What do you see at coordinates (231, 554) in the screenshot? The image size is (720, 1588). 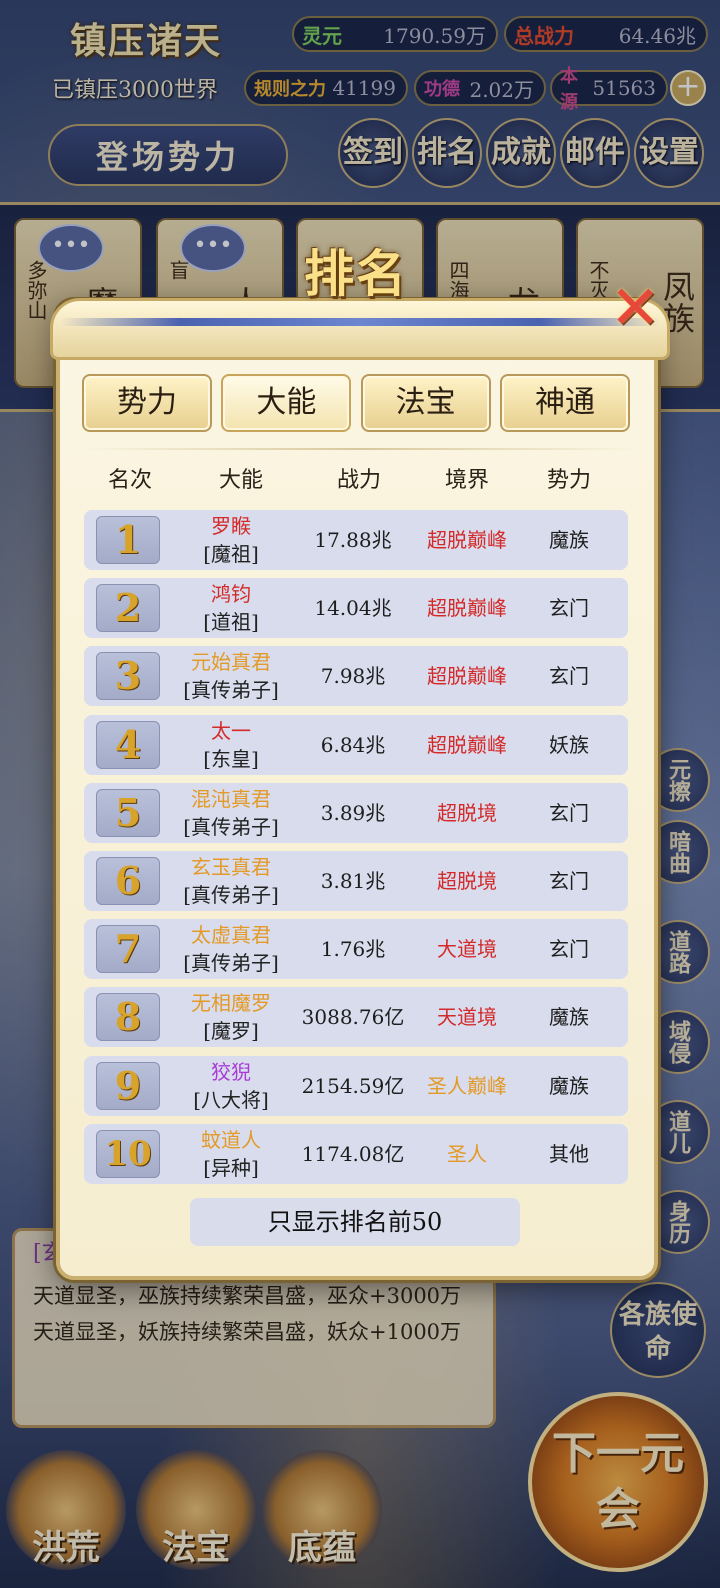 I see `power-title: [魔祖]` at bounding box center [231, 554].